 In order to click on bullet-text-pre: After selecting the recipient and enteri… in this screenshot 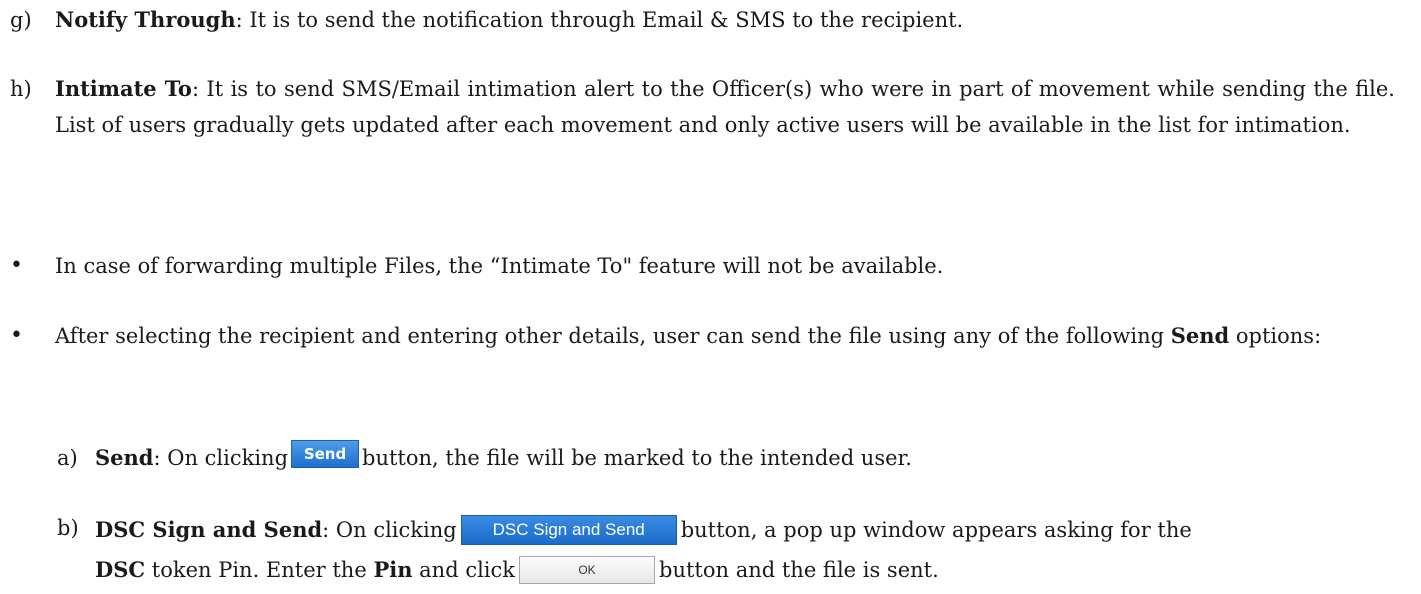, I will do `click(613, 336)`.